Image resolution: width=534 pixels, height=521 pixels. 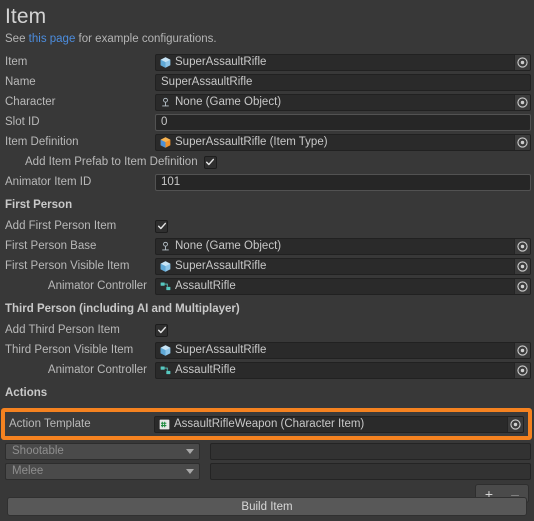 I want to click on action-type-dropdown-0-label: Shootable, so click(x=38, y=451).